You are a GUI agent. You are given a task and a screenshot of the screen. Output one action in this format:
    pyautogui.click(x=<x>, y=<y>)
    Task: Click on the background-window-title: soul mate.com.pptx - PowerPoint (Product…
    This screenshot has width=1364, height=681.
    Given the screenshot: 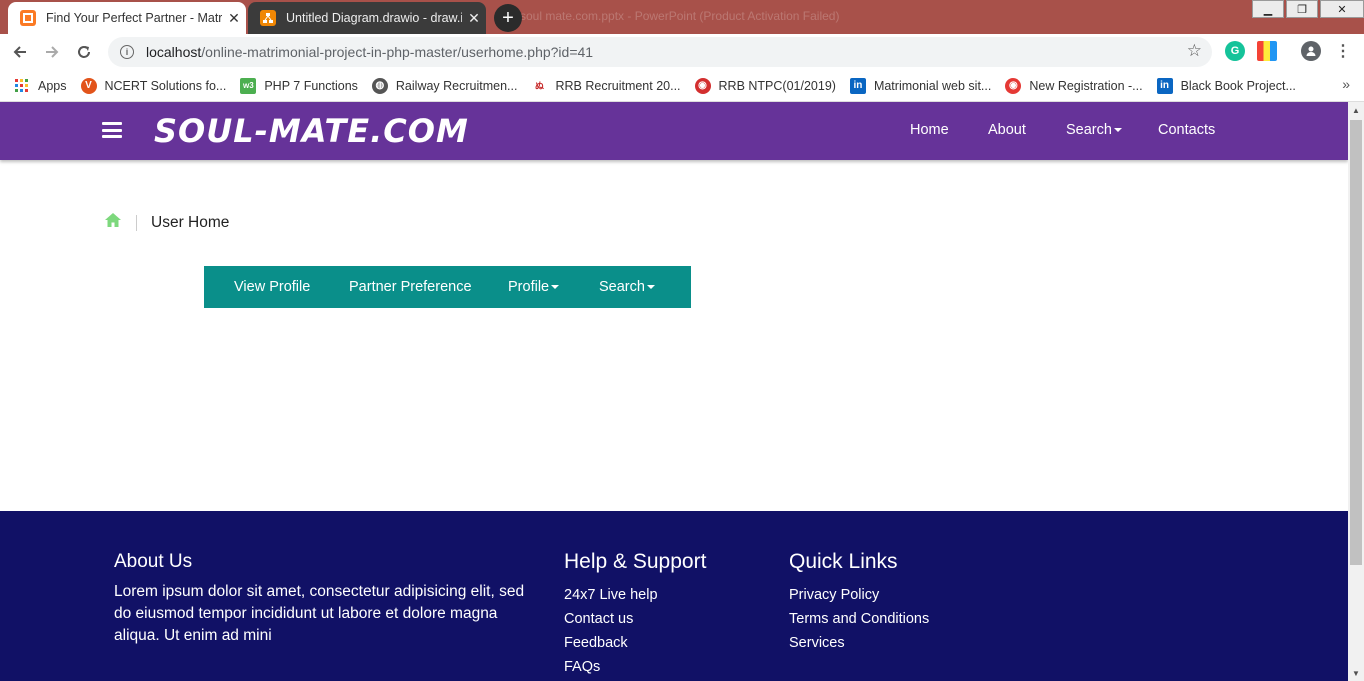 What is the action you would take?
    pyautogui.click(x=680, y=16)
    